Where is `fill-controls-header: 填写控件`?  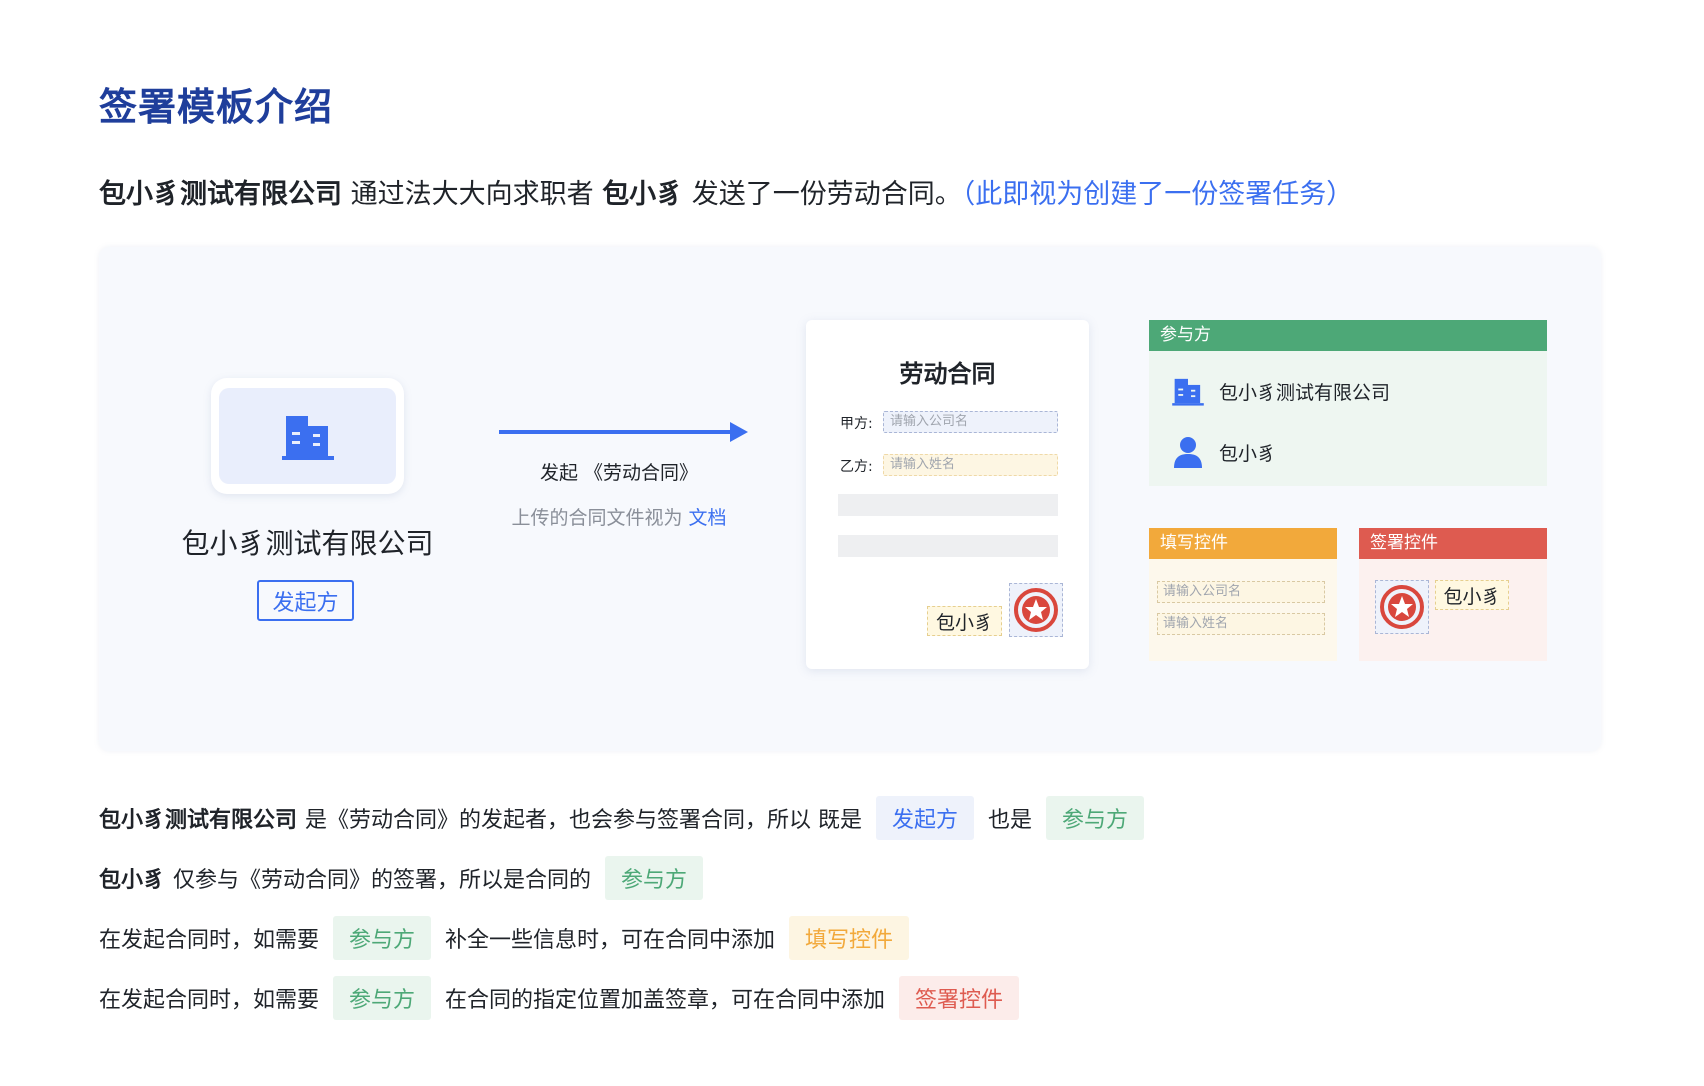 fill-controls-header: 填写控件 is located at coordinates (1243, 543).